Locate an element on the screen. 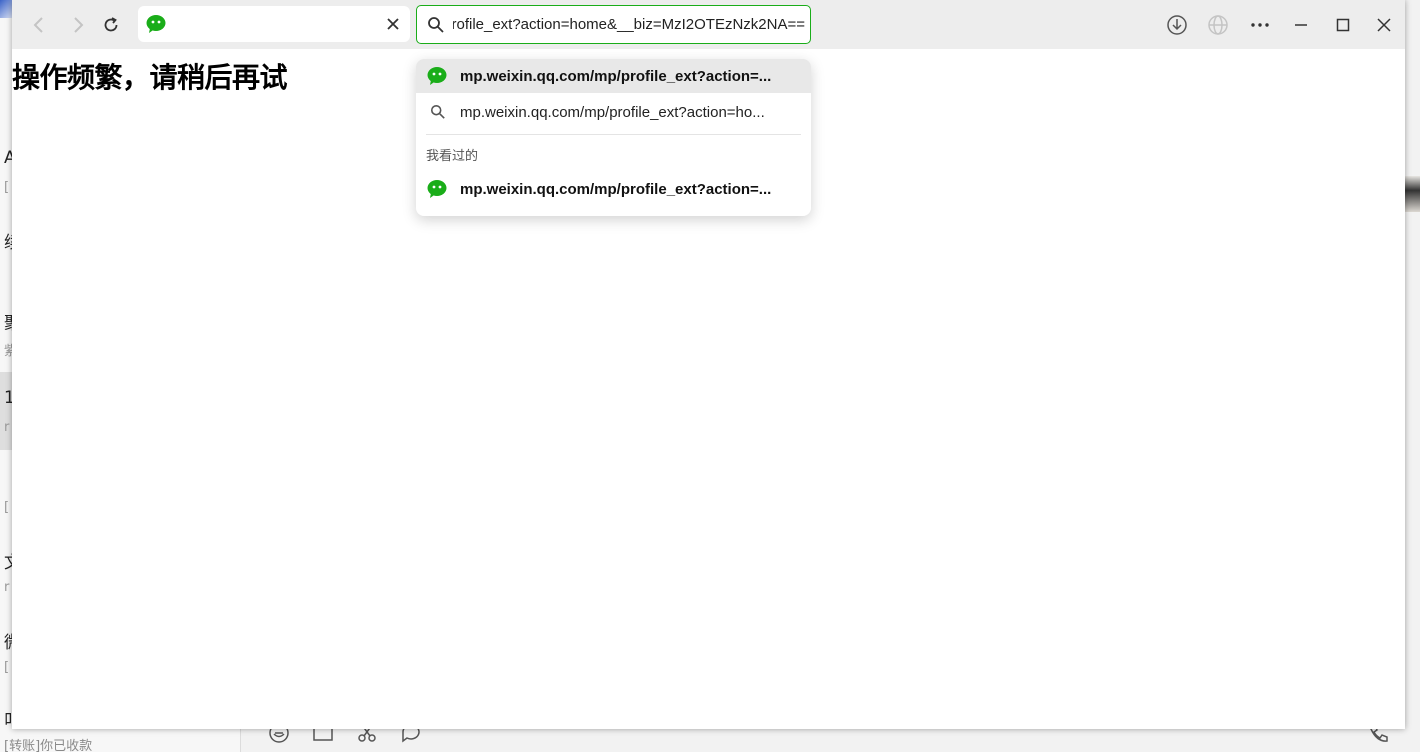 The width and height of the screenshot is (1420, 752). back-arrow-icon is located at coordinates (38, 25).